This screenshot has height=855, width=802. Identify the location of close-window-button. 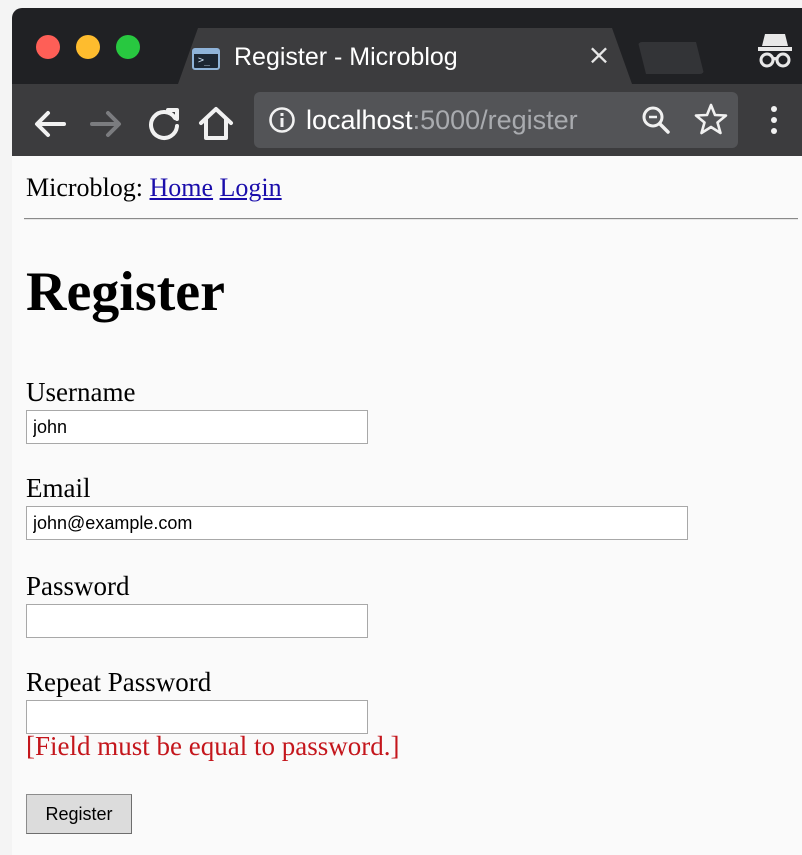
(48, 47).